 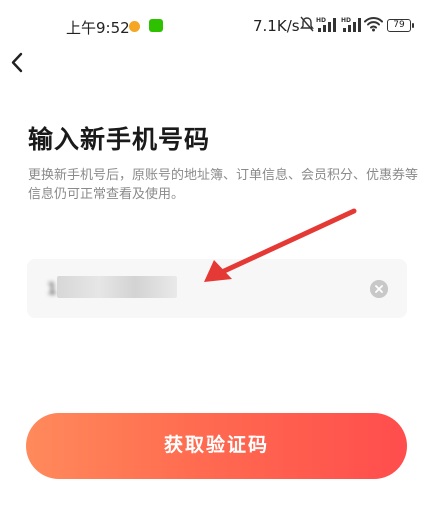 What do you see at coordinates (216, 446) in the screenshot?
I see `get-verification-code-button: 获取验证码` at bounding box center [216, 446].